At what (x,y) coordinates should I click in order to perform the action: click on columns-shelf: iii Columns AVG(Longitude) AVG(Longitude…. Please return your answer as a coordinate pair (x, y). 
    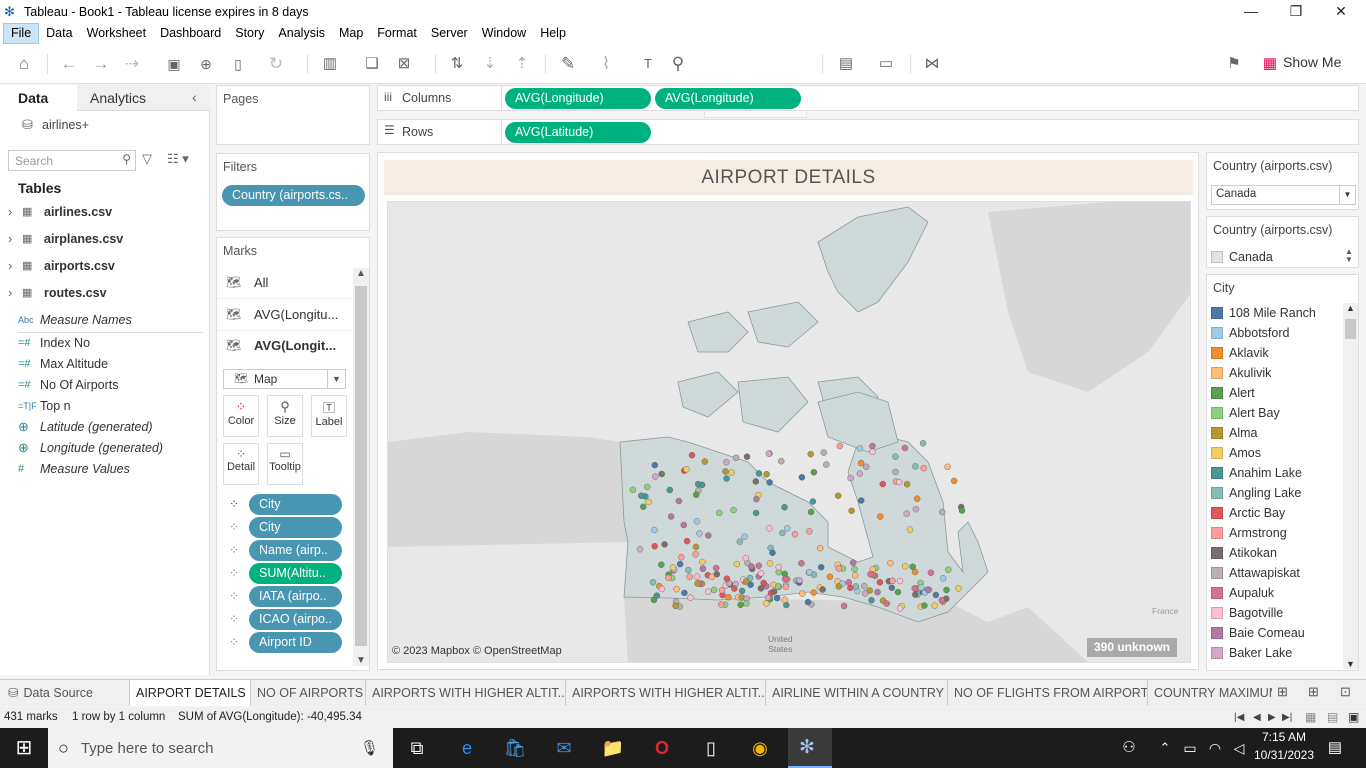
    Looking at the image, I should click on (868, 98).